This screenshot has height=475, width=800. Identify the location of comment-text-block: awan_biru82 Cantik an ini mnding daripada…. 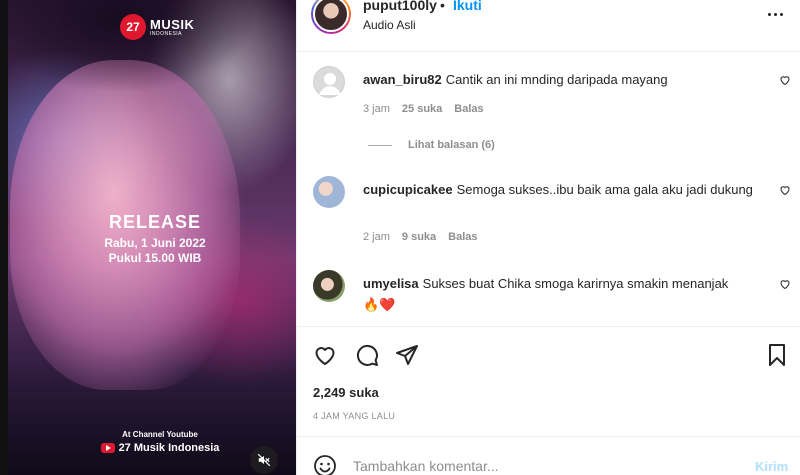
(563, 79).